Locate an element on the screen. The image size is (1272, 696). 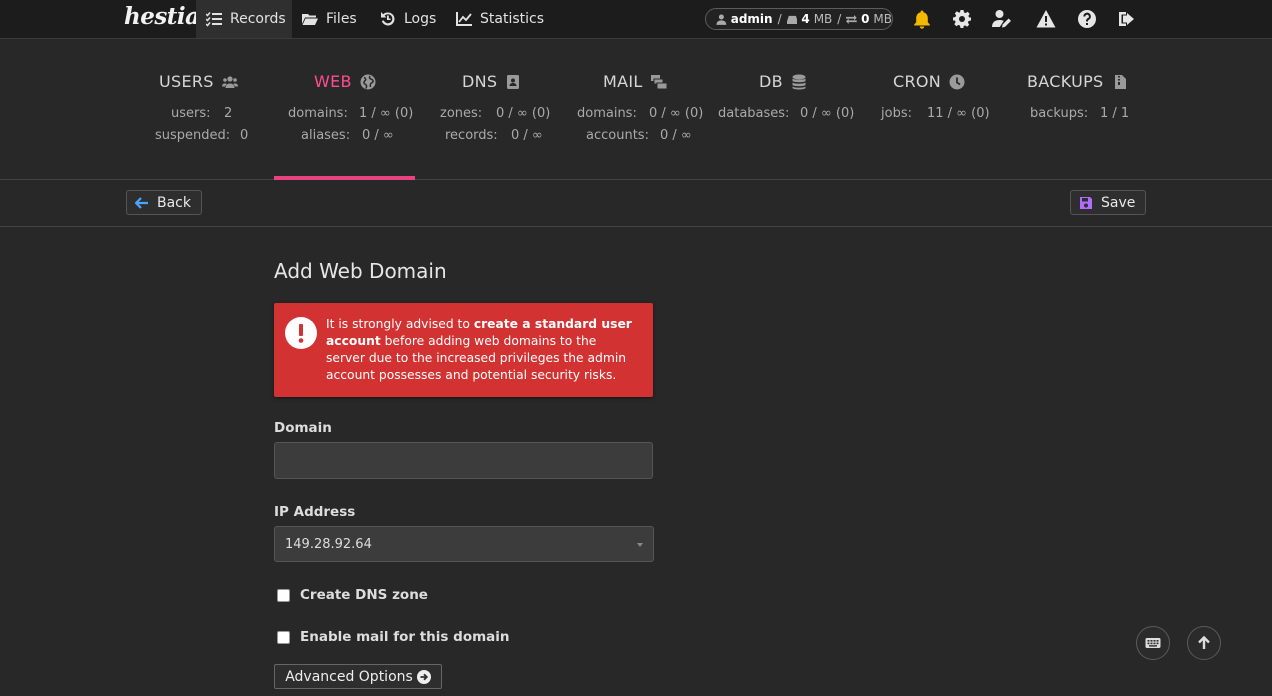
stat-mail-label-2: accounts: is located at coordinates (617, 135).